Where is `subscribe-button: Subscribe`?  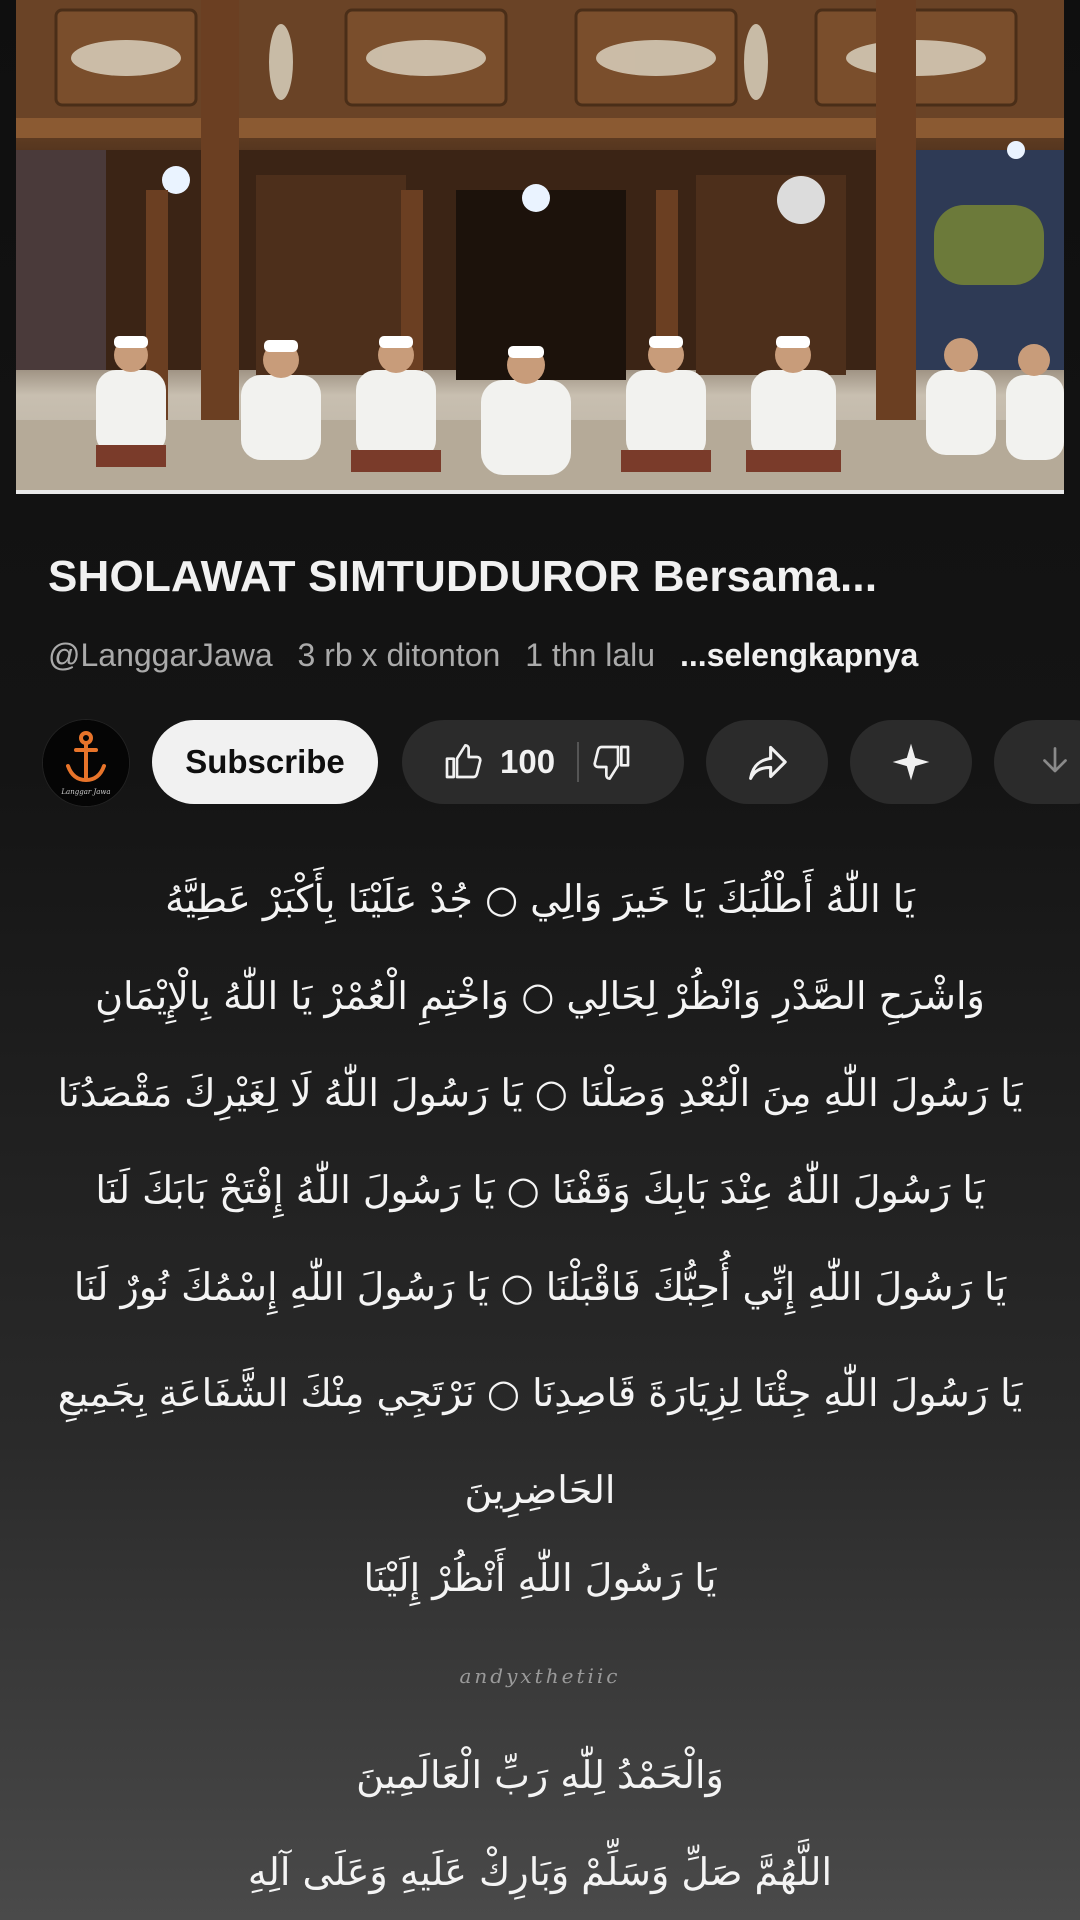 subscribe-button: Subscribe is located at coordinates (265, 762).